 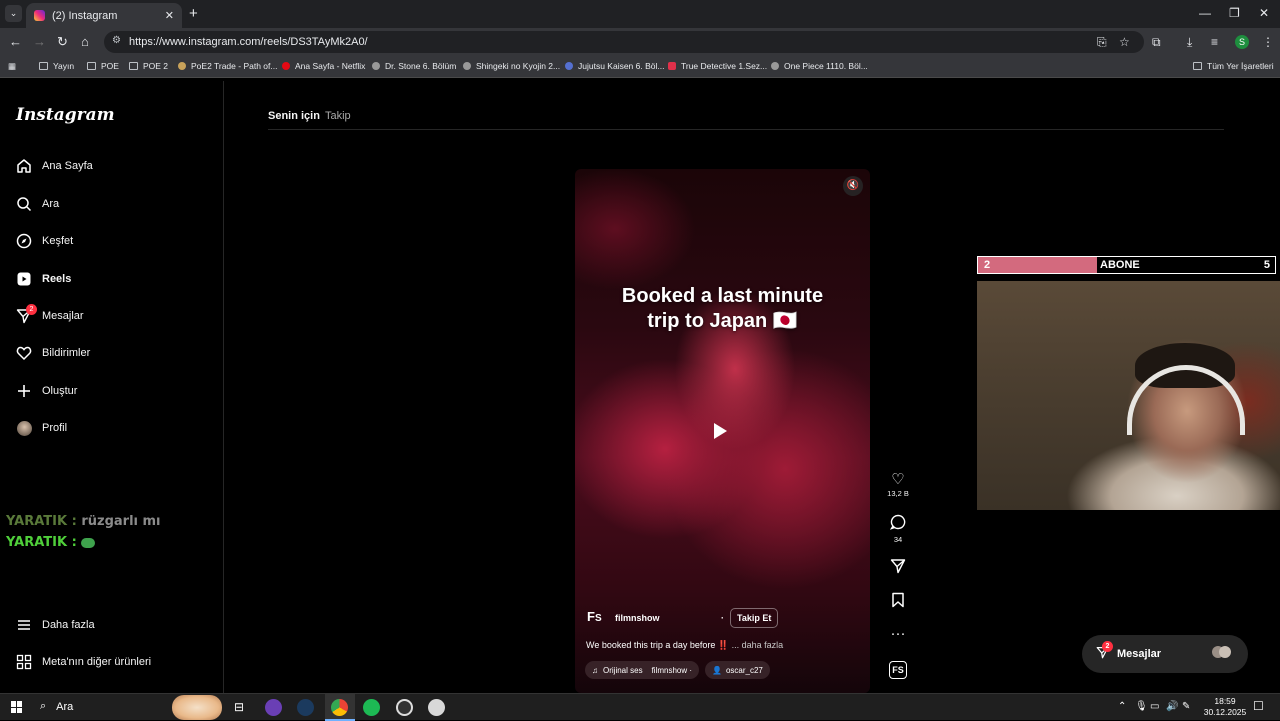 What do you see at coordinates (37, 204) in the screenshot?
I see `sidebar-item-search: Ara` at bounding box center [37, 204].